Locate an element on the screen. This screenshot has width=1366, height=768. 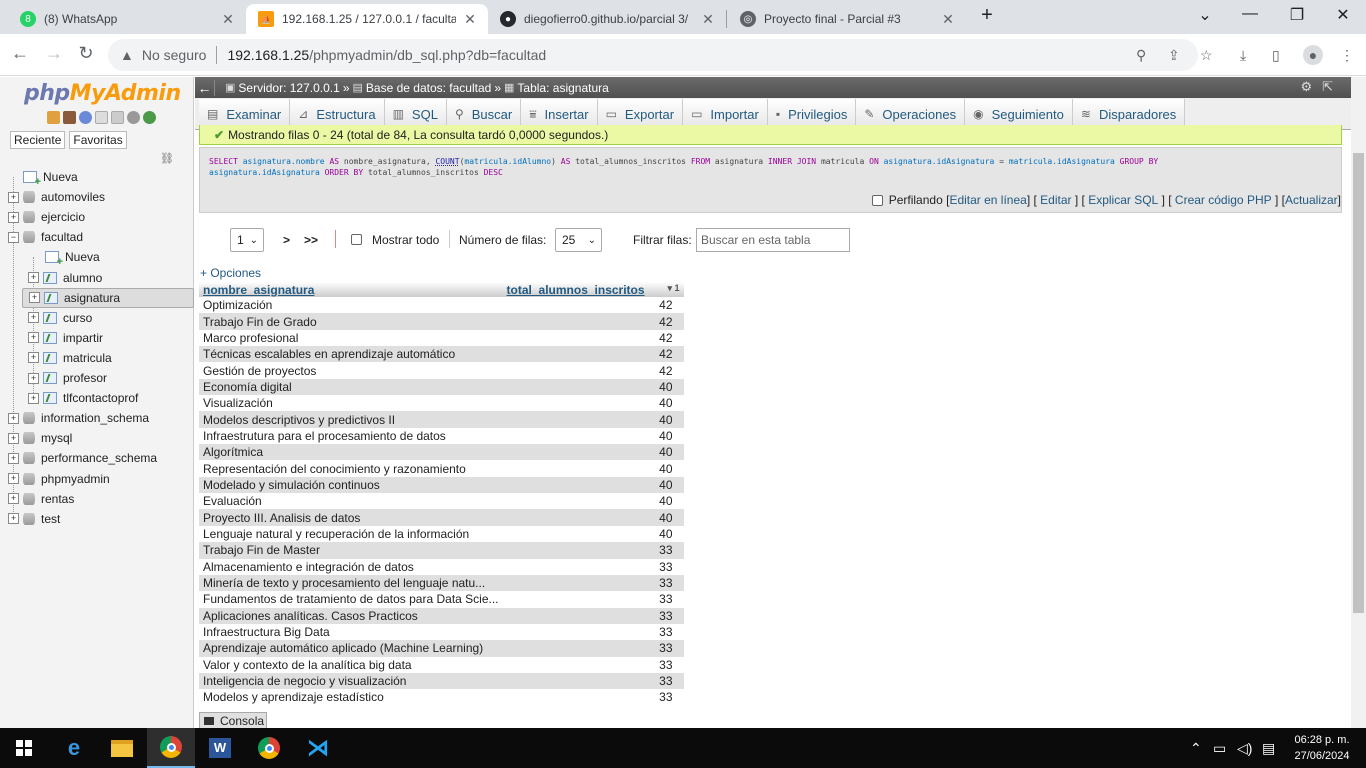
security-label: No seguro is located at coordinates (174, 55).